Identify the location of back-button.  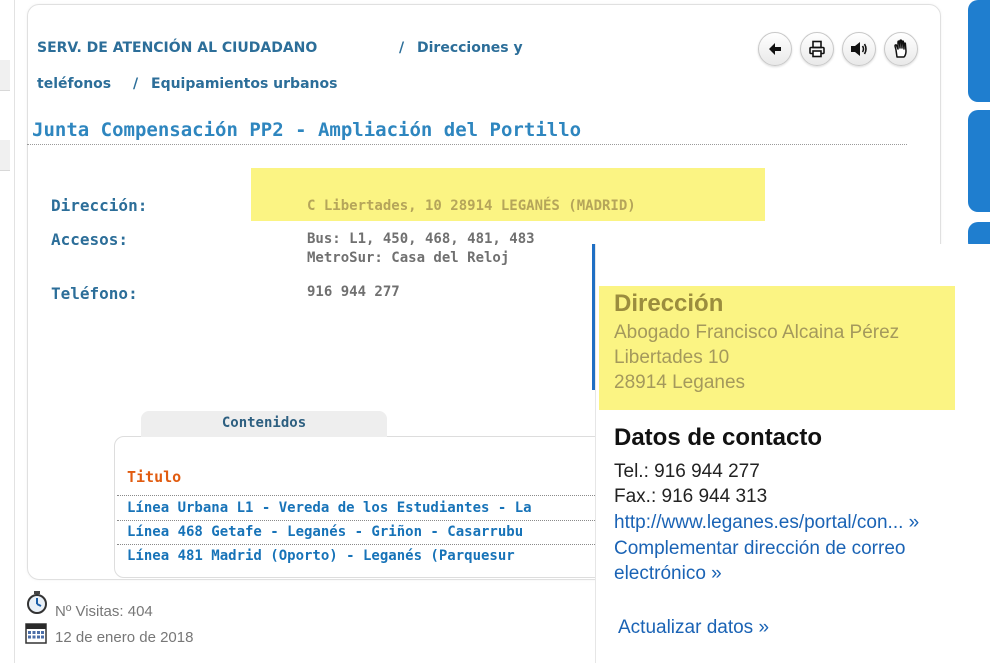
(775, 49).